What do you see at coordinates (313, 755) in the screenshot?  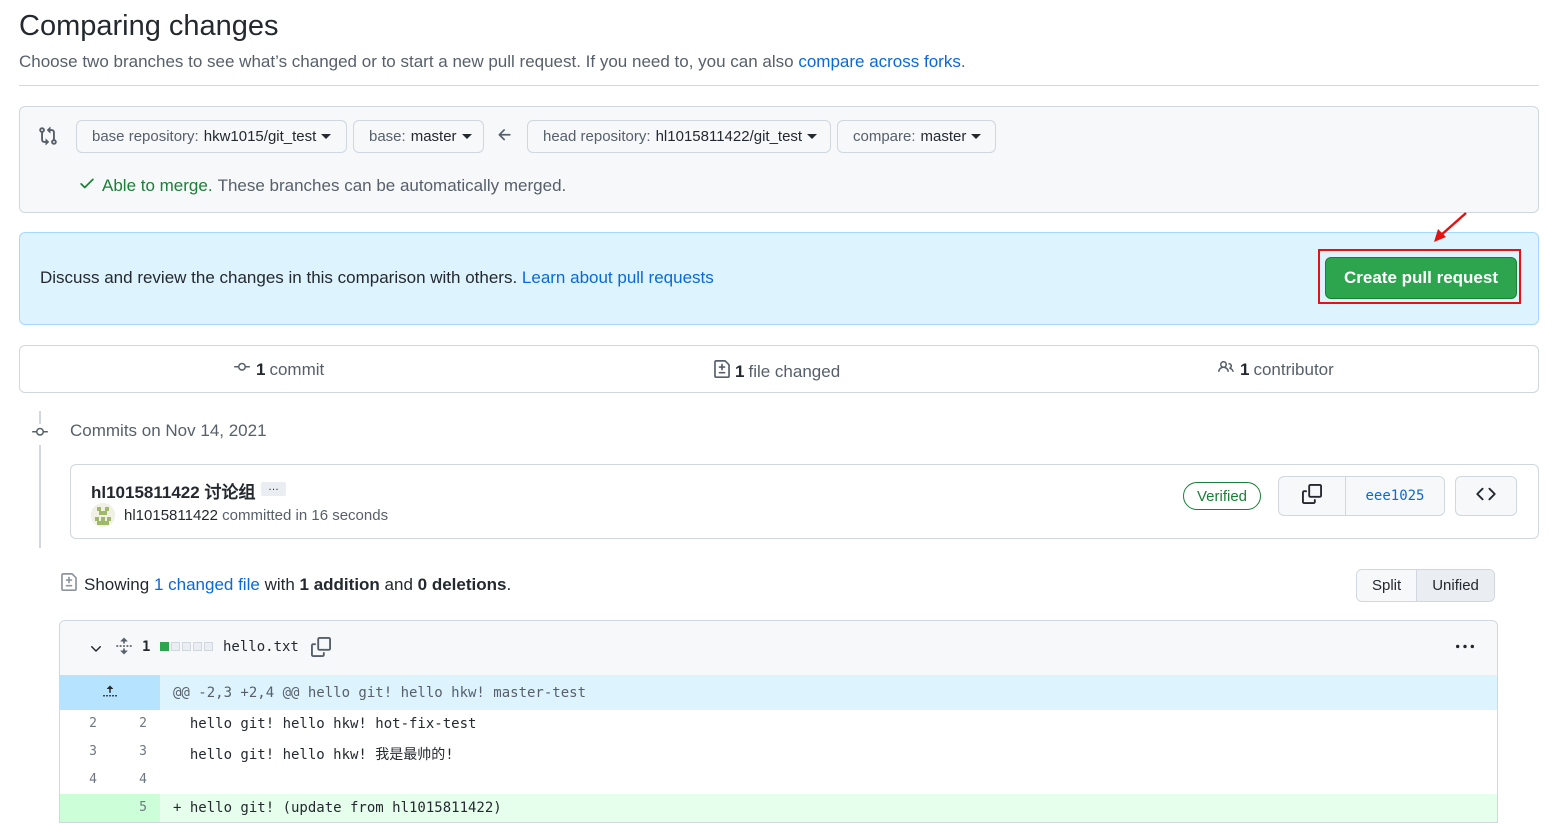 I see `code-line: hello git! hello hkw! 我是最帅的!` at bounding box center [313, 755].